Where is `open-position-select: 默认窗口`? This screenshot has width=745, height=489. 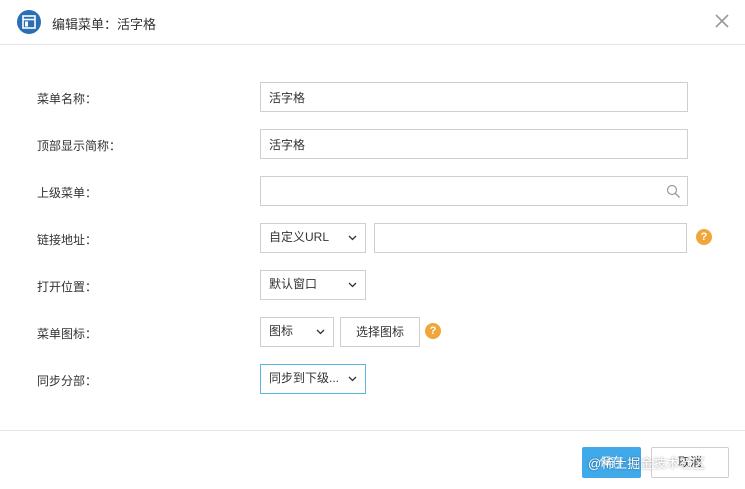 open-position-select: 默认窗口 is located at coordinates (313, 285).